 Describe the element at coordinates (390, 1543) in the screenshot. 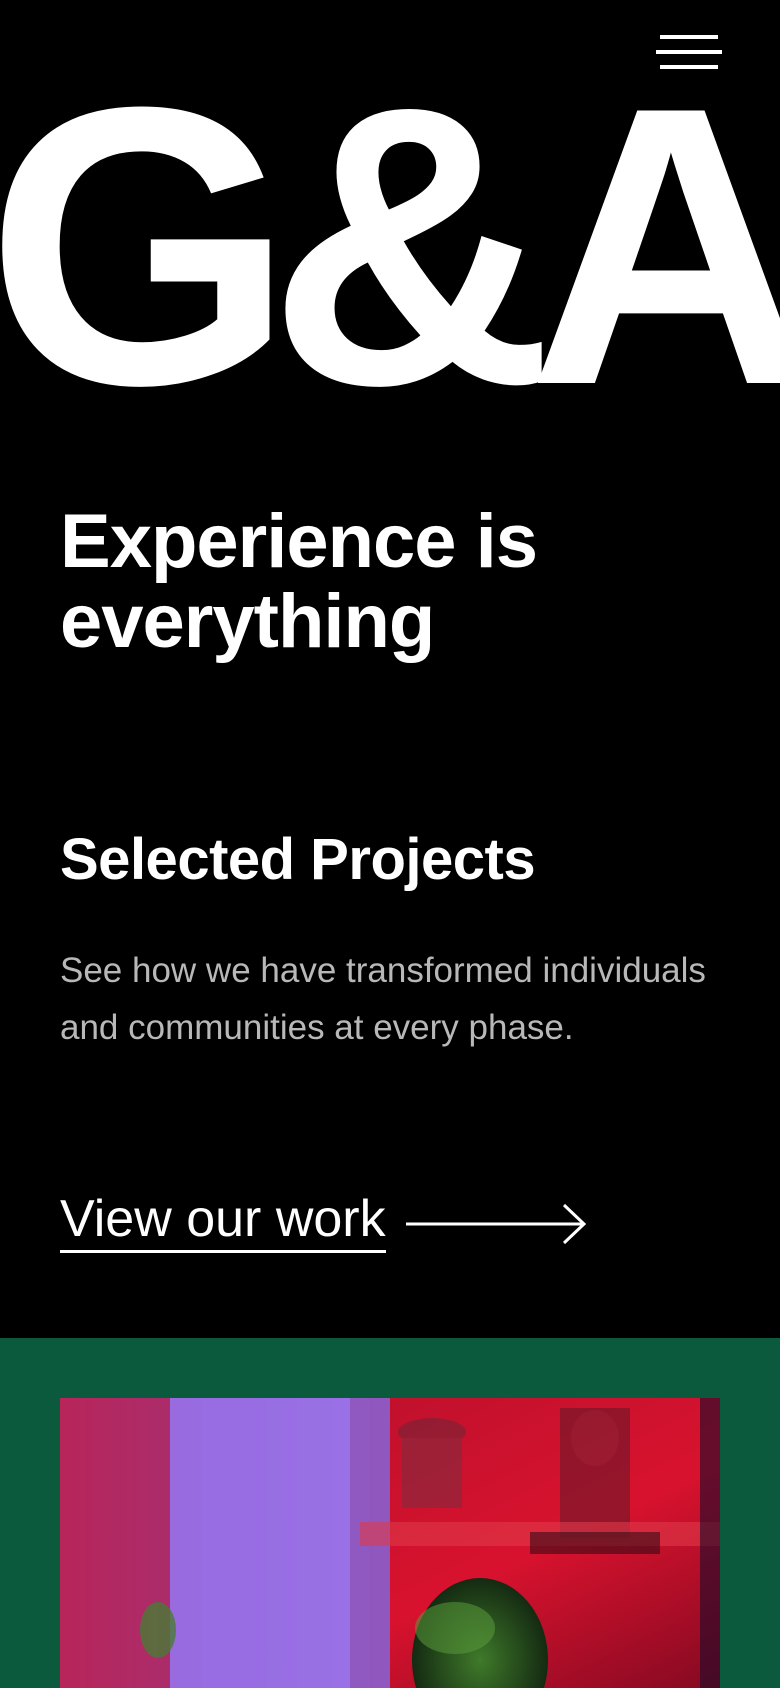

I see `project-photo` at that location.